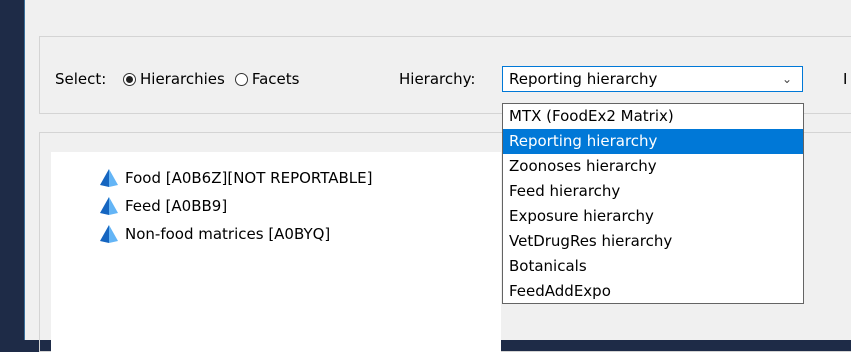  Describe the element at coordinates (653, 266) in the screenshot. I see `dropdown-option: Botanicals` at that location.